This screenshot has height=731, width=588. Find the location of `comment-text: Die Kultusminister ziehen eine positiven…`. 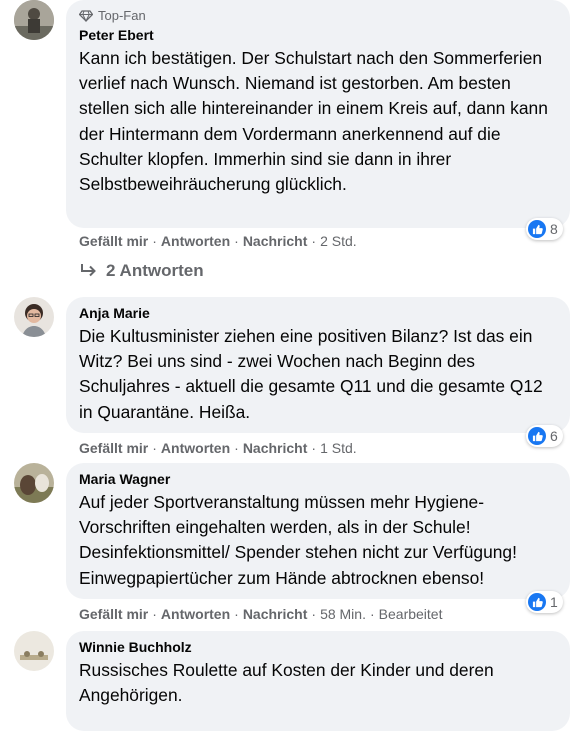

comment-text: Die Kultusminister ziehen eine positiven… is located at coordinates (311, 374).